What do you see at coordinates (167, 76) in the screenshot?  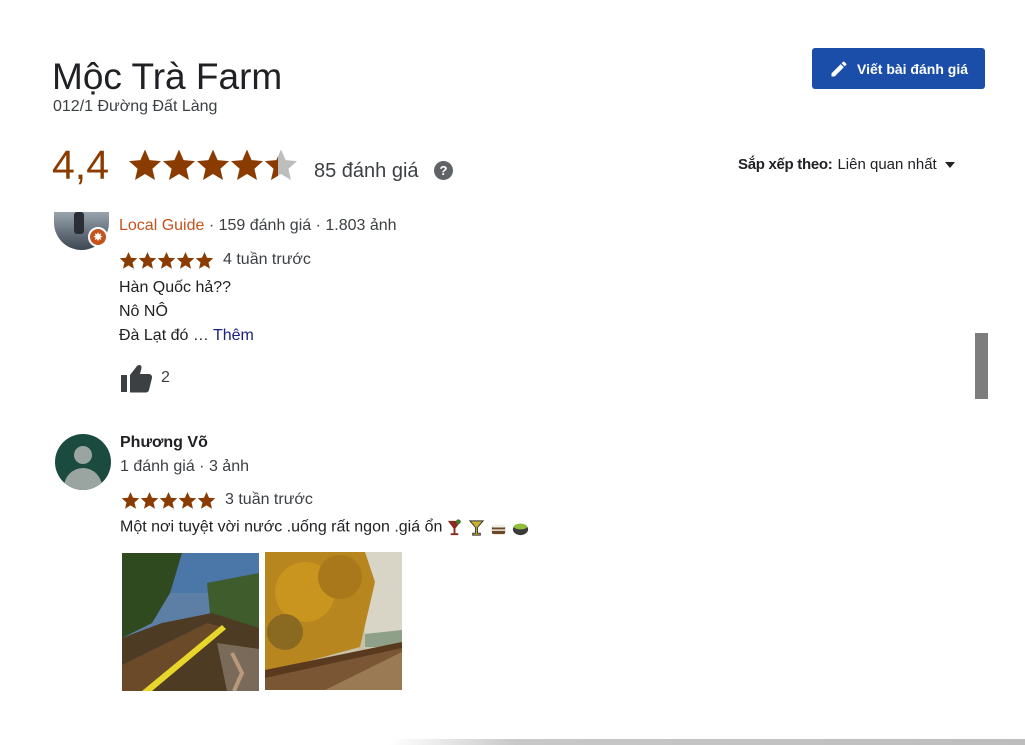 I see `place-title: Mộc Trà Farm` at bounding box center [167, 76].